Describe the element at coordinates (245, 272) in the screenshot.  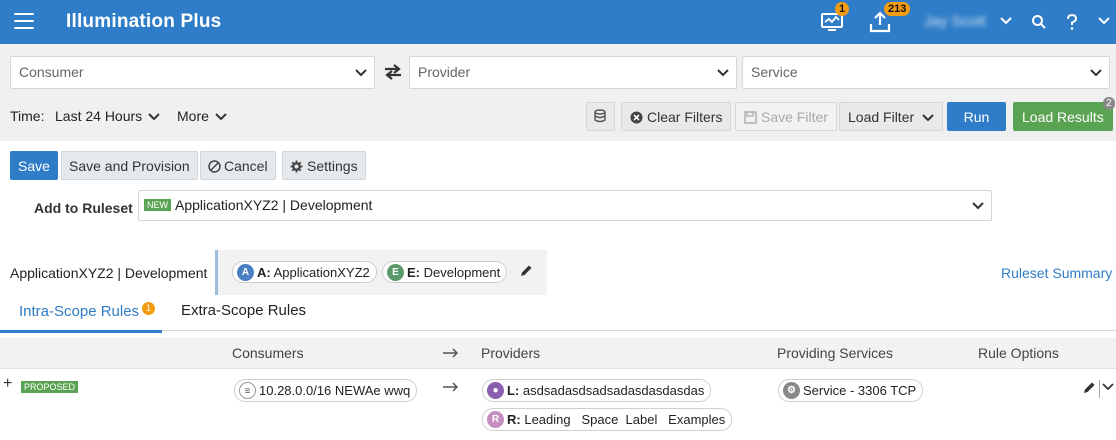
I see `application-icon: A` at that location.